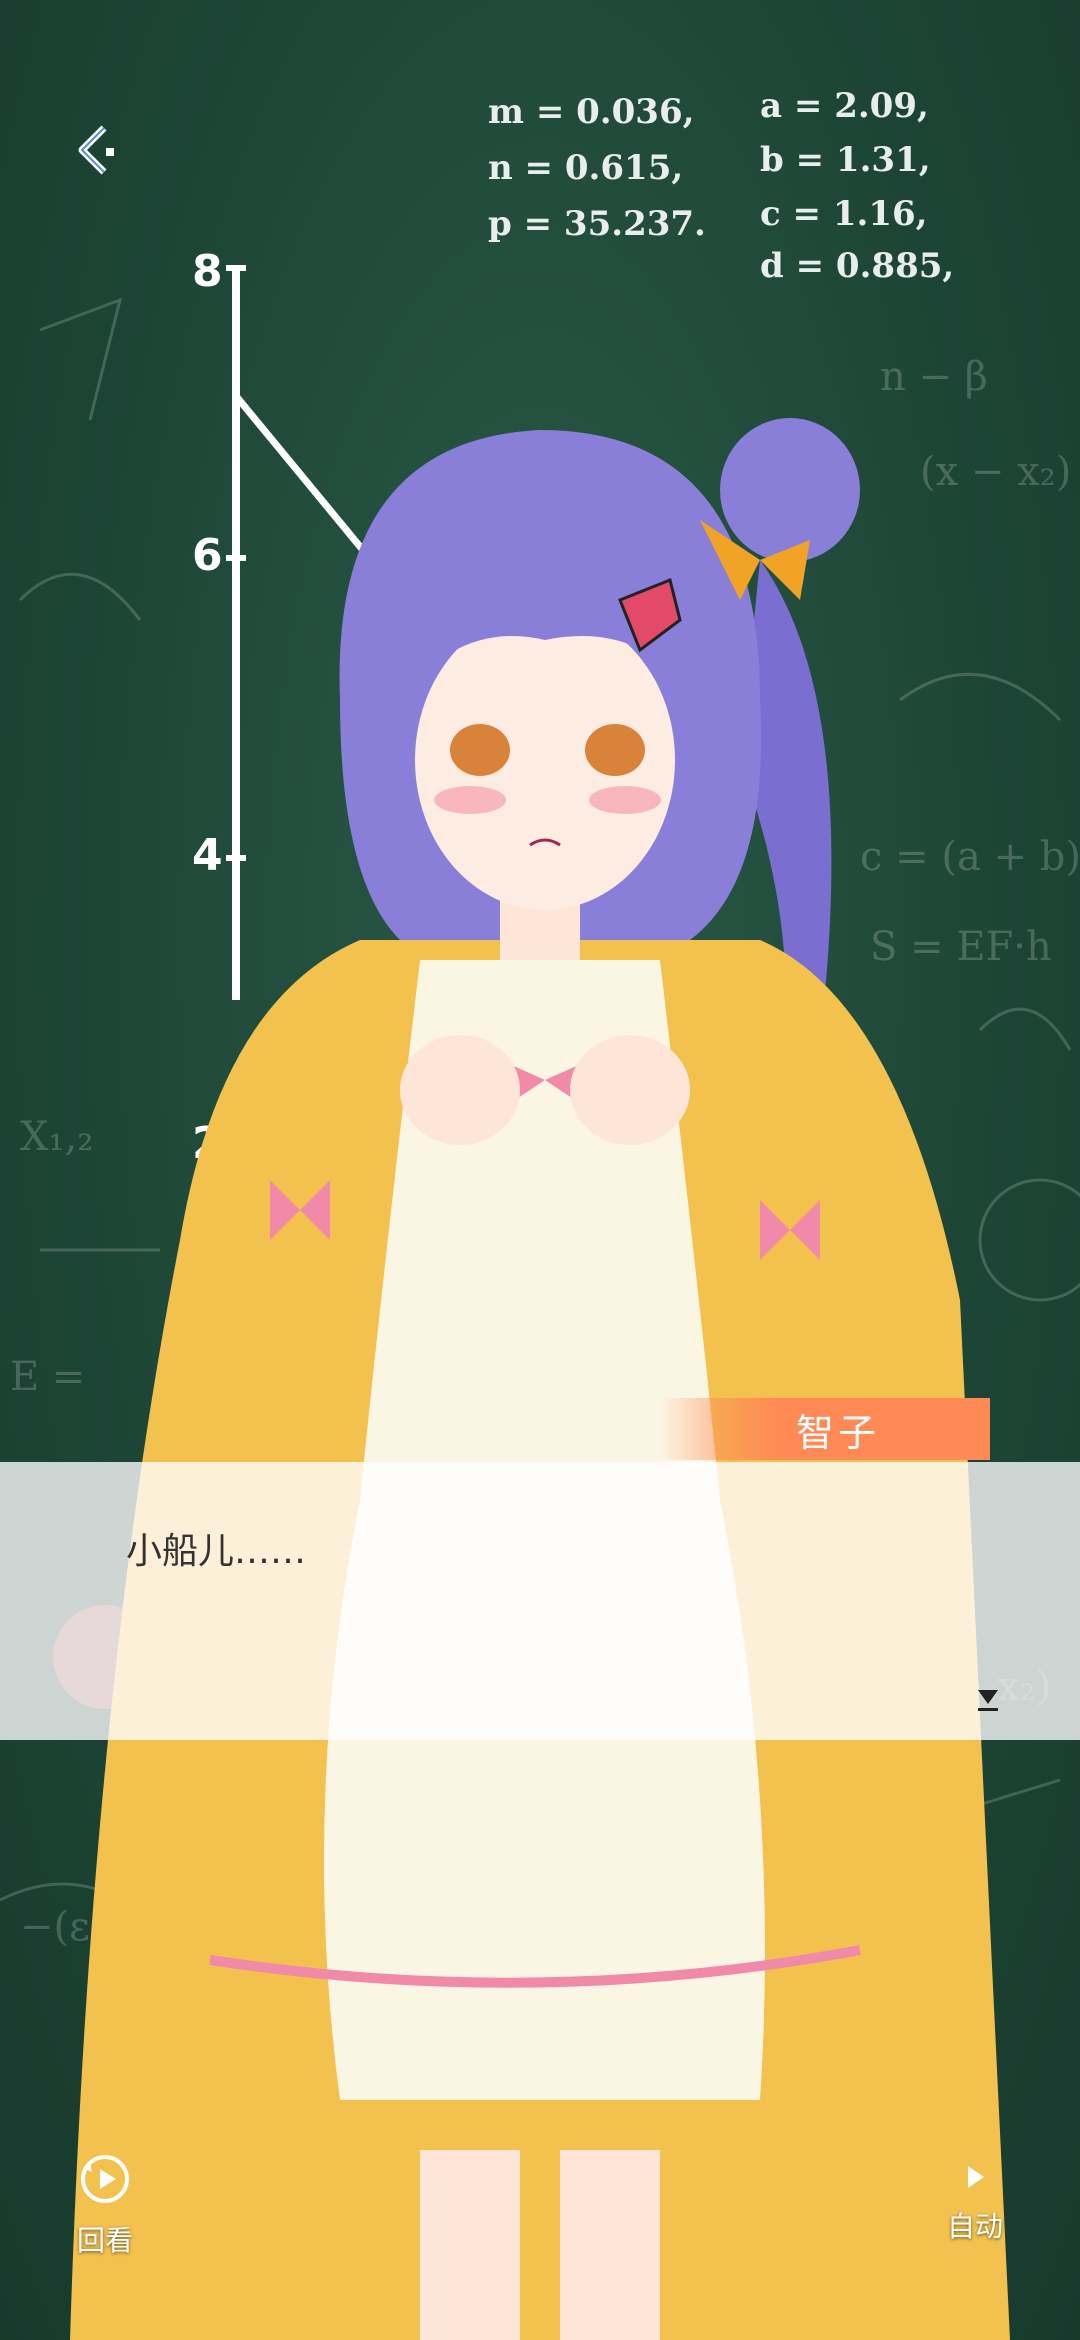 The width and height of the screenshot is (1080, 2340). I want to click on speaker-name-plate: 智子, so click(825, 1429).